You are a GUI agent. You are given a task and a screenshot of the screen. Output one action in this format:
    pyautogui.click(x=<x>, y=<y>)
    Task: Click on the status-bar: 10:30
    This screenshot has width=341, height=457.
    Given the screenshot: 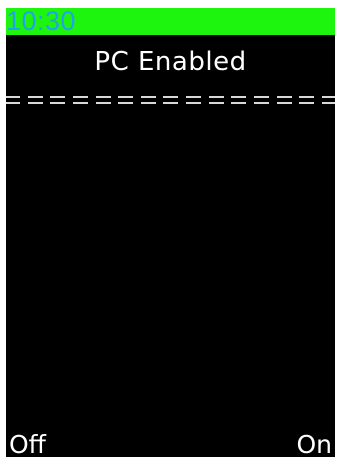 What is the action you would take?
    pyautogui.click(x=170, y=22)
    